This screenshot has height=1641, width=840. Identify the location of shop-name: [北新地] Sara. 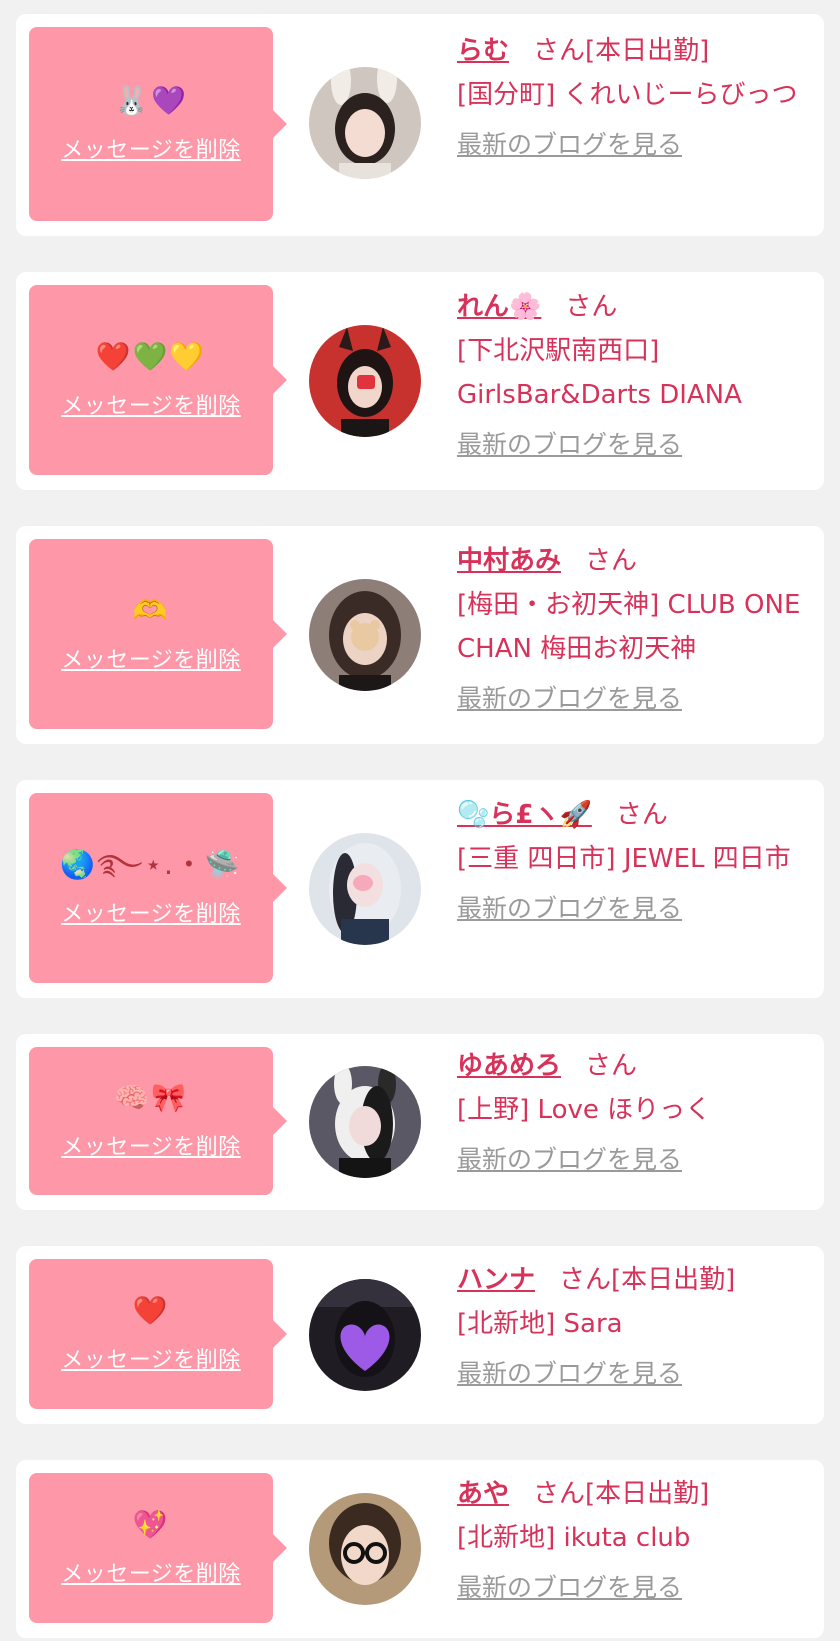
(540, 1324).